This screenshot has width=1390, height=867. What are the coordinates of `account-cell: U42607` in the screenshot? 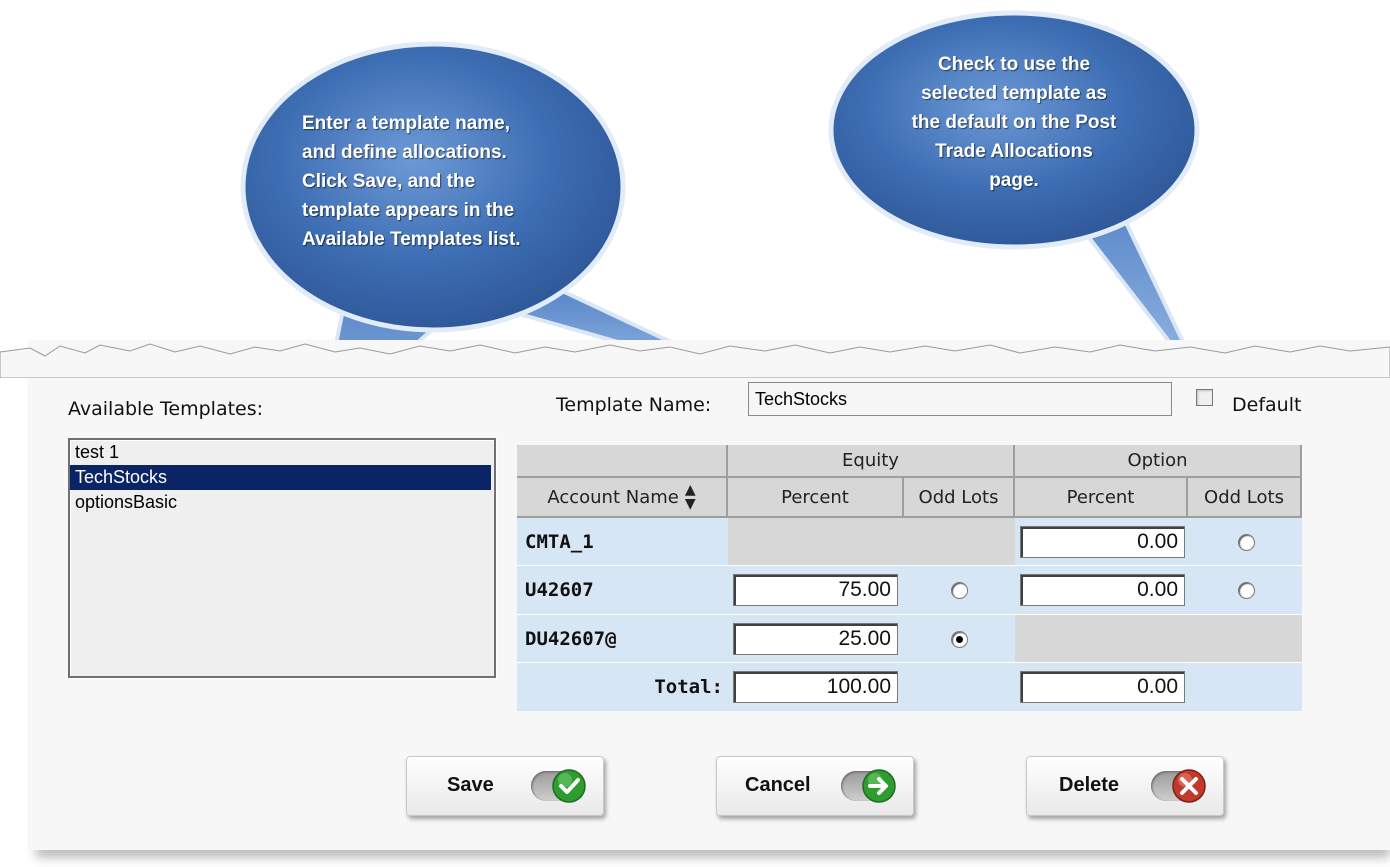 It's located at (622, 590).